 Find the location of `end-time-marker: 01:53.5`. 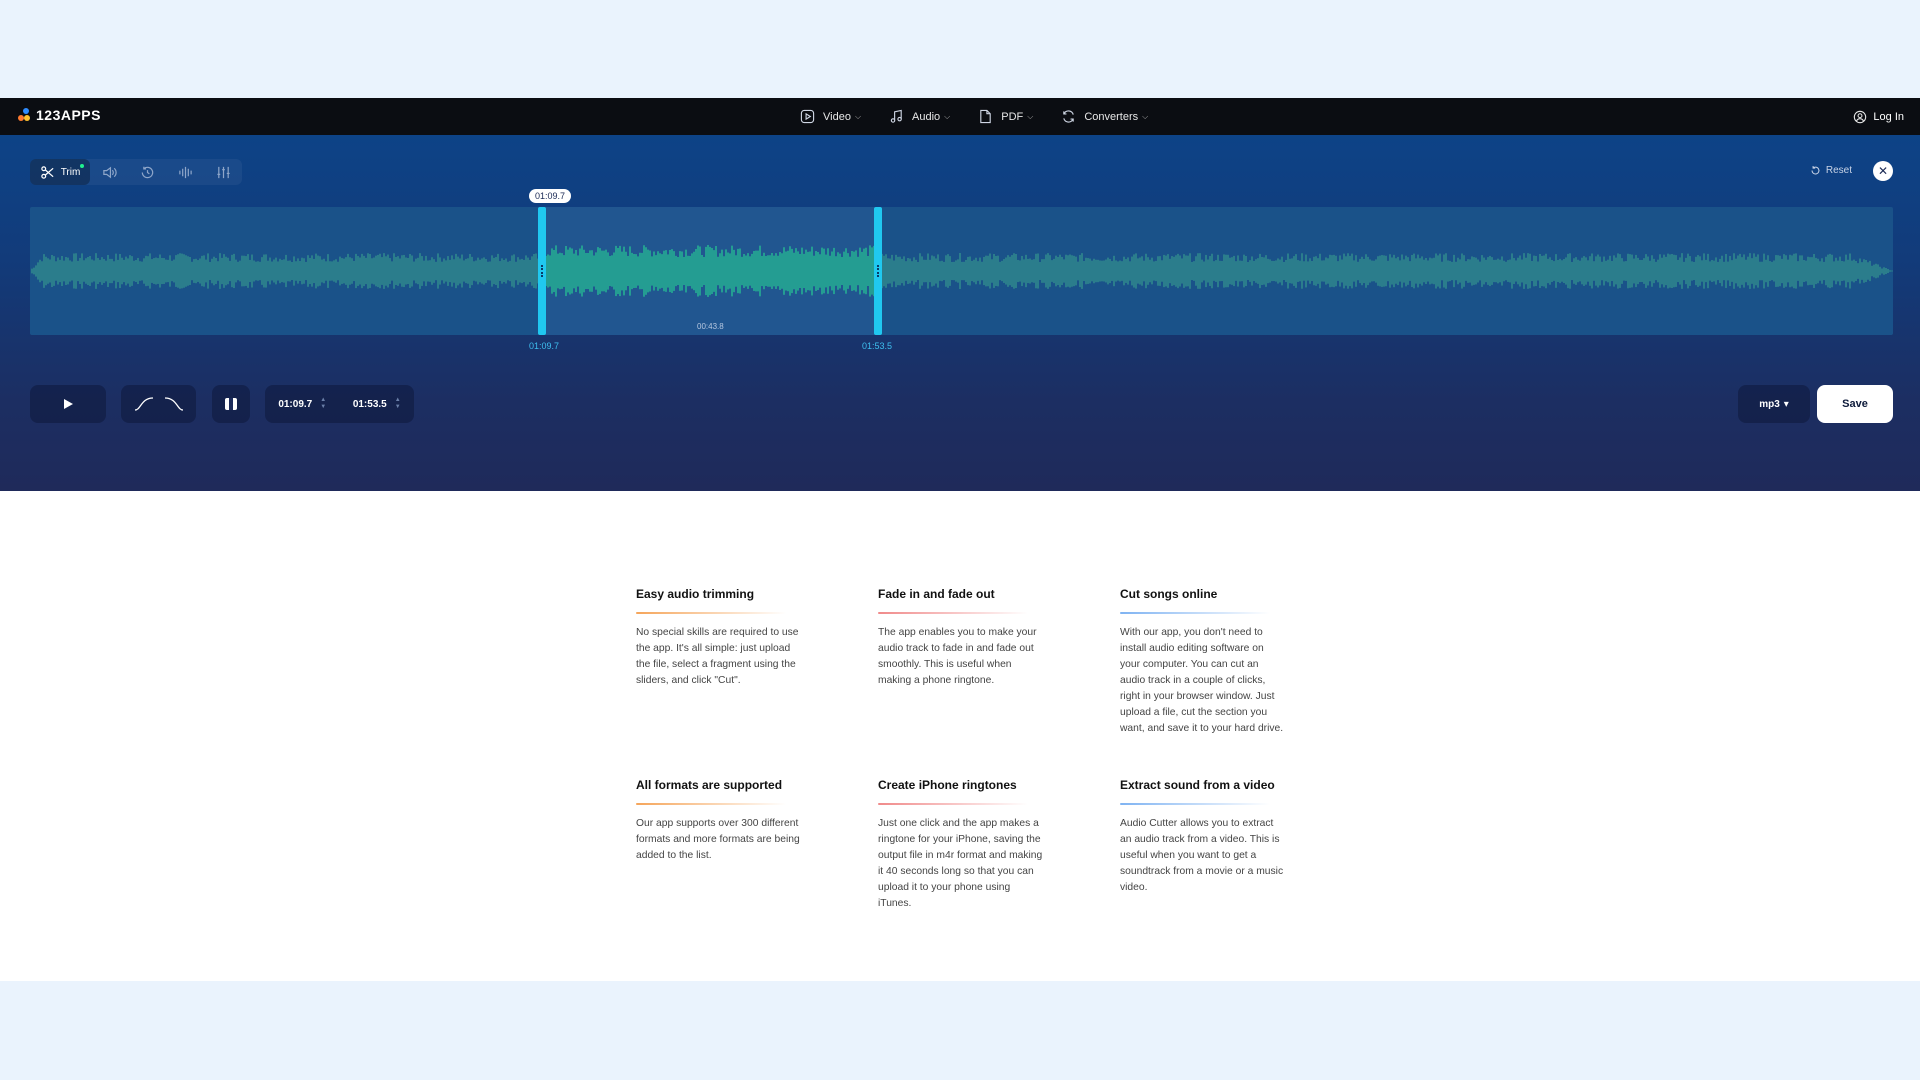

end-time-marker: 01:53.5 is located at coordinates (877, 346).